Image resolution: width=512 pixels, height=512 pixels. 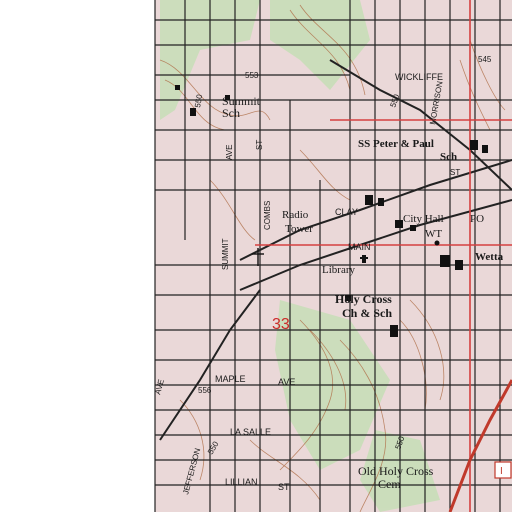 I want to click on interstate-shield-label: I, so click(x=501, y=471).